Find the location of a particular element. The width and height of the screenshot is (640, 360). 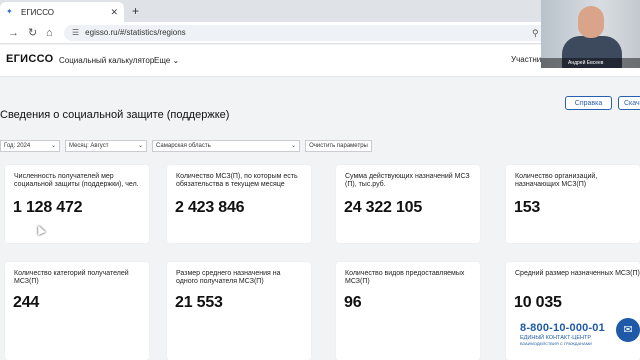

stat-card-label: Количество видов предоставляемых МСЗ(П) is located at coordinates (405, 277).